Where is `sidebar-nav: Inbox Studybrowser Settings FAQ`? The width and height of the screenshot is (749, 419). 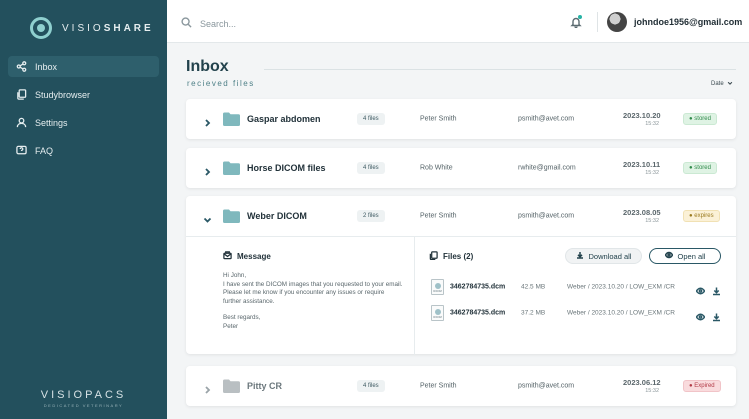 sidebar-nav: Inbox Studybrowser Settings FAQ is located at coordinates (83, 112).